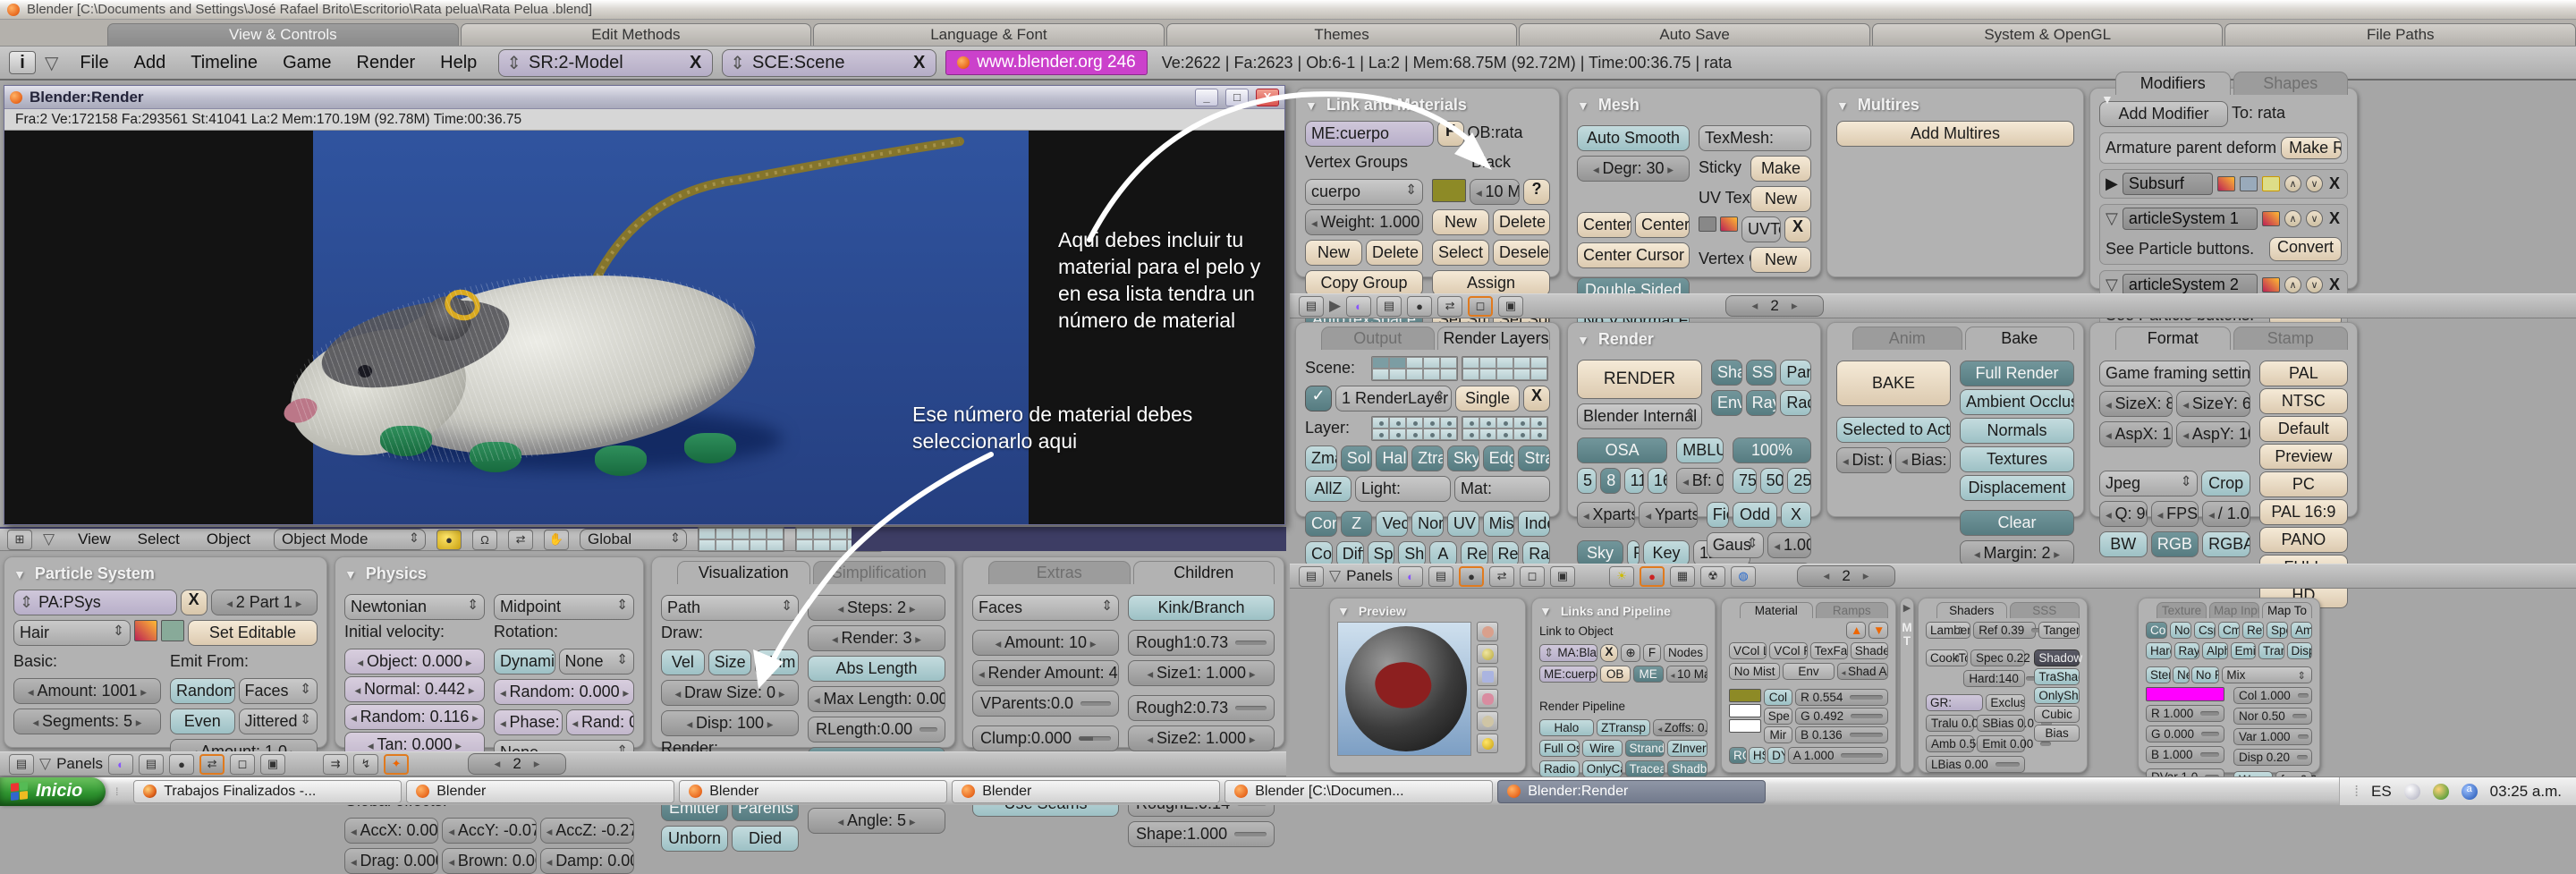  I want to click on pipeline-toggle: Radio, so click(1559, 769).